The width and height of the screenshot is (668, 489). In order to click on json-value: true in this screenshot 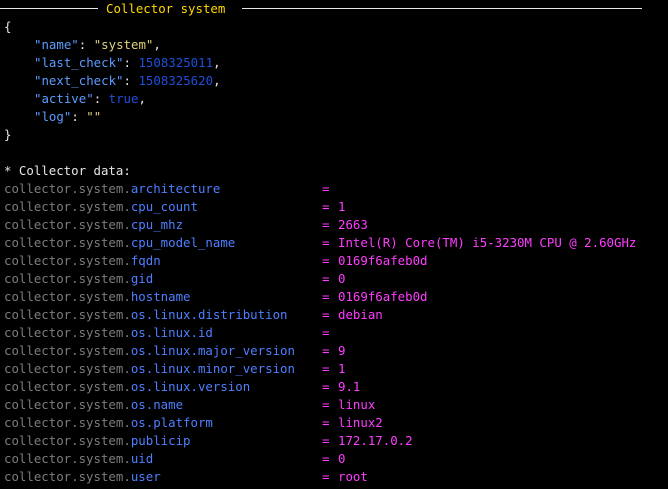, I will do `click(123, 98)`.